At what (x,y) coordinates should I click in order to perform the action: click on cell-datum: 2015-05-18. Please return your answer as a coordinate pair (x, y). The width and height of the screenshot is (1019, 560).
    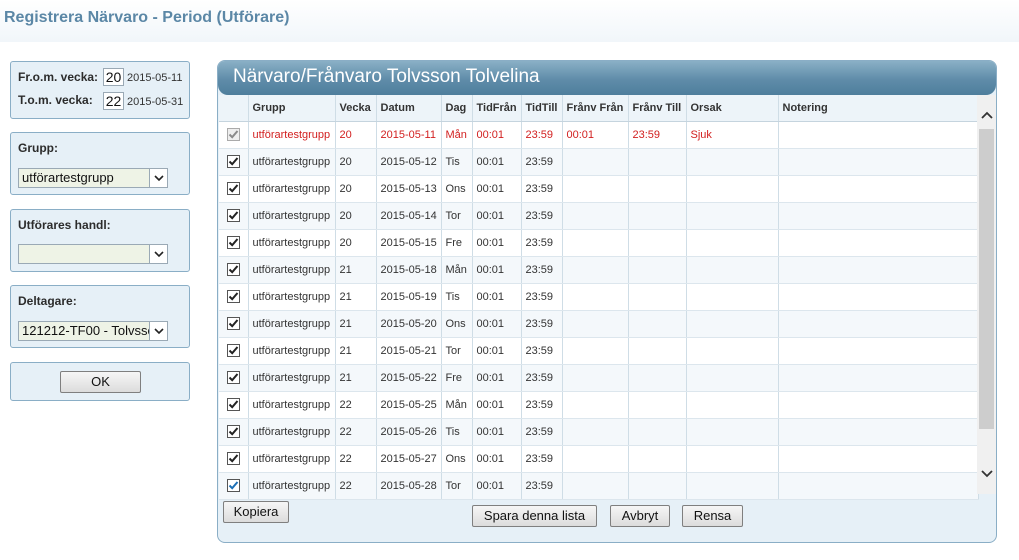
    Looking at the image, I should click on (409, 270).